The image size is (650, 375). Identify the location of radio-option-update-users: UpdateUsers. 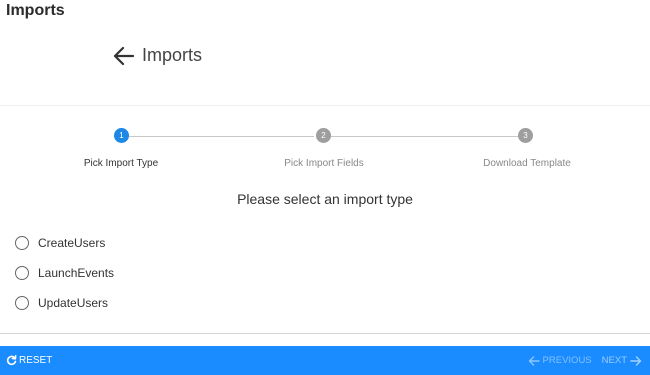
(64, 303).